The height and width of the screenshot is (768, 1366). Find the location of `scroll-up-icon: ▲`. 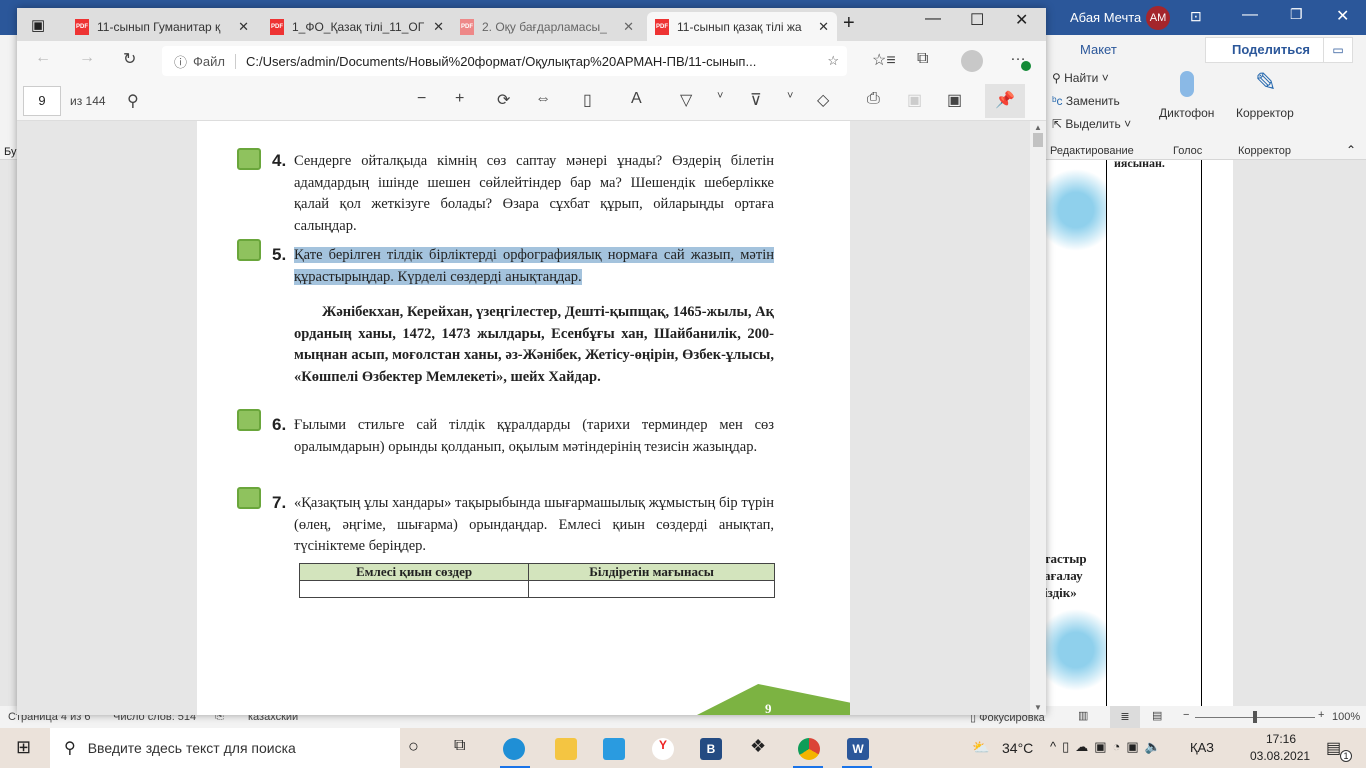

scroll-up-icon: ▲ is located at coordinates (1038, 127).